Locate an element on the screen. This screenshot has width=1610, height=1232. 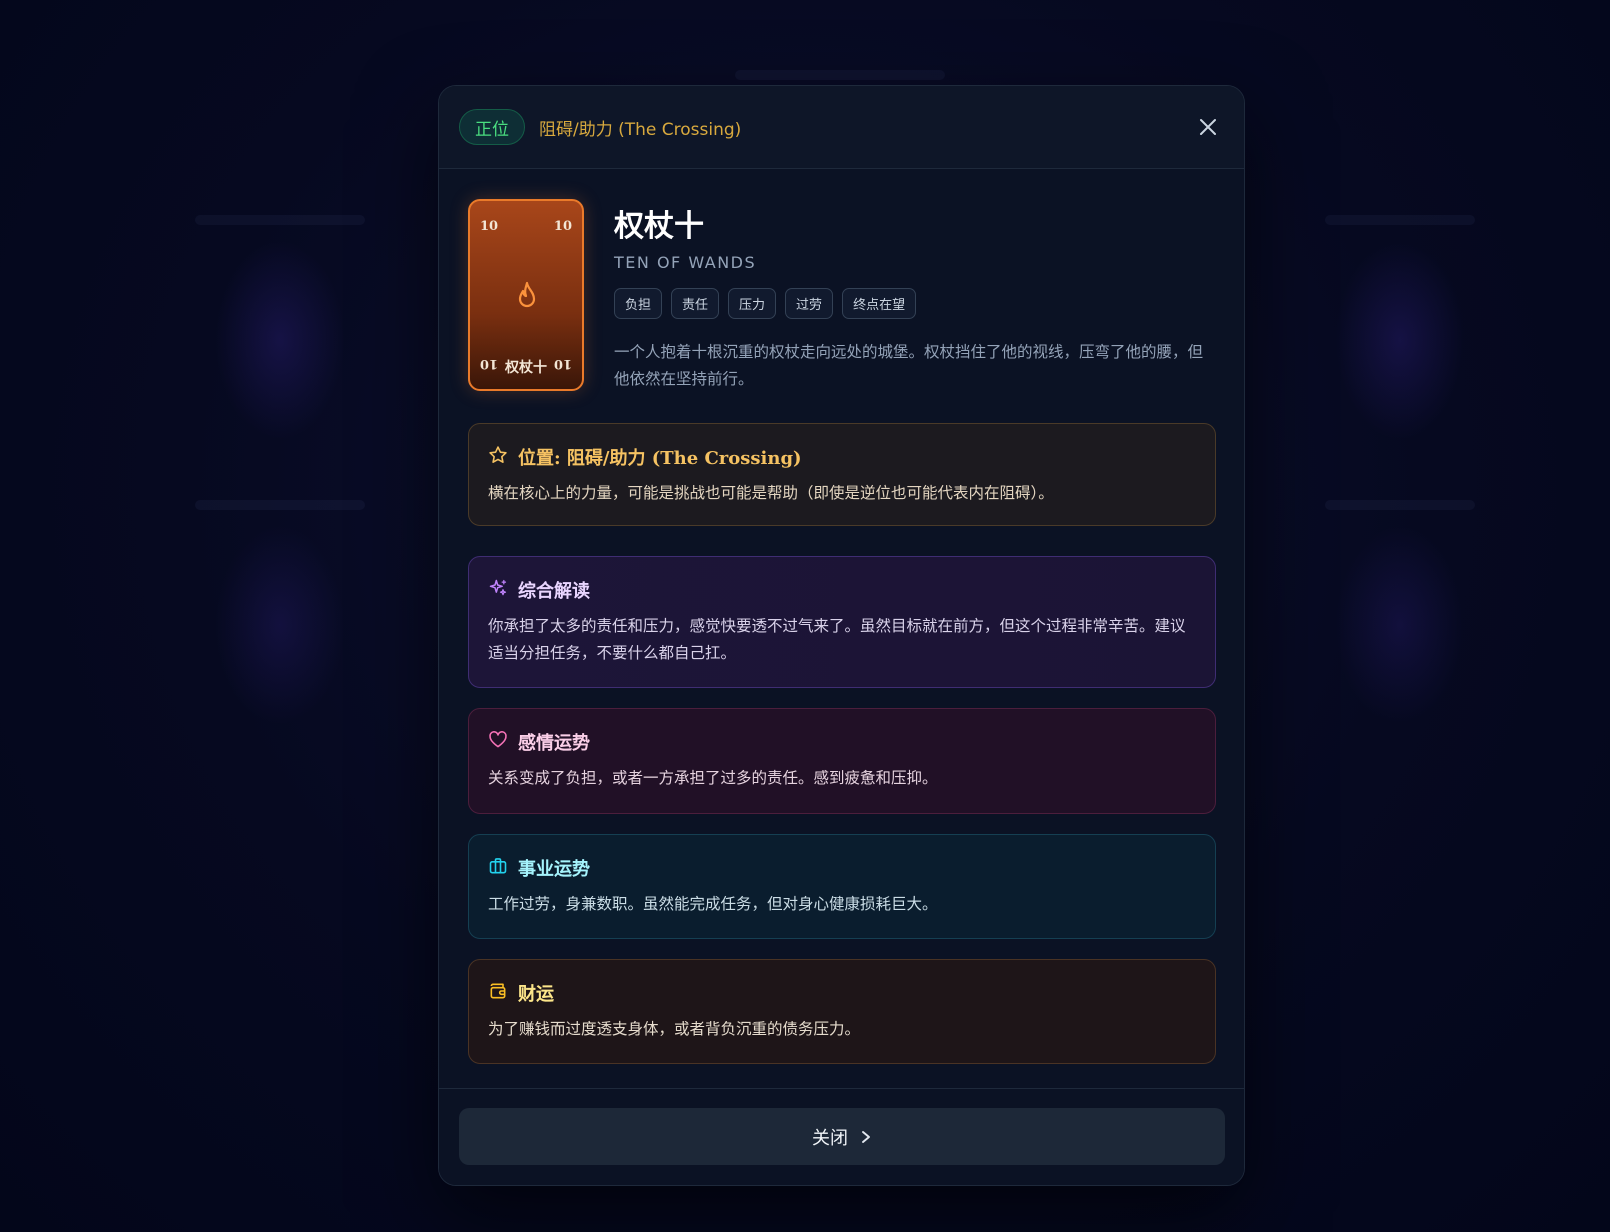
keyword-tag: 过劳 is located at coordinates (809, 303).